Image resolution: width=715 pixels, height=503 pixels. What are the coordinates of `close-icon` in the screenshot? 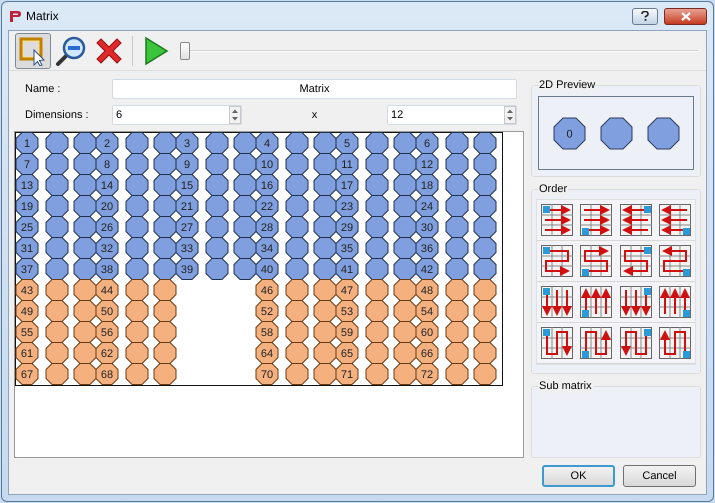 It's located at (685, 16).